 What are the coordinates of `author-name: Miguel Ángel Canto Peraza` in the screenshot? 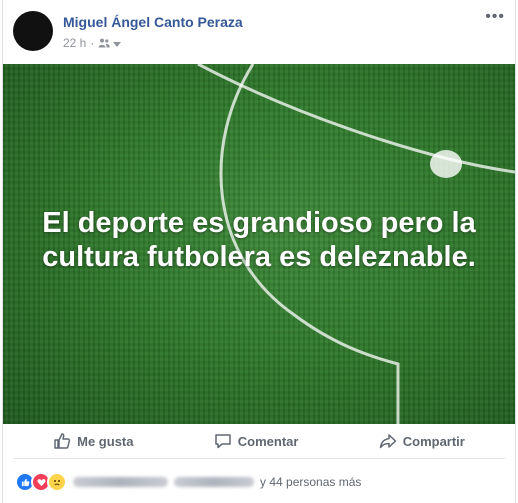 It's located at (153, 22).